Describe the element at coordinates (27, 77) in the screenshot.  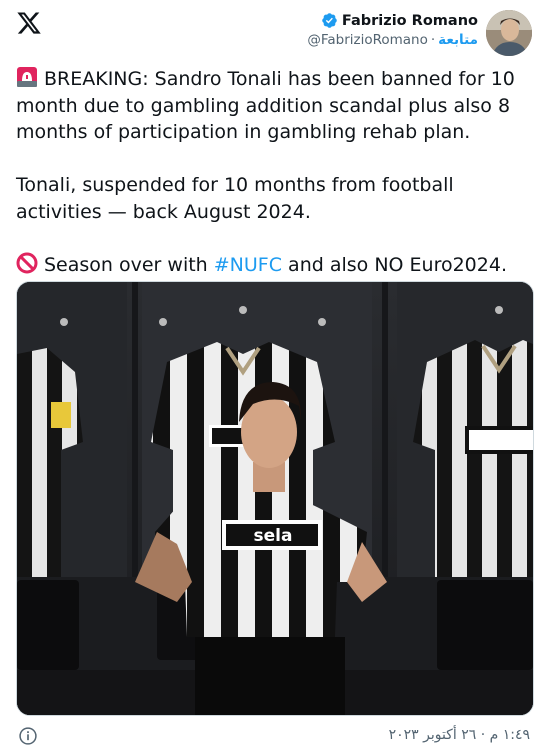
I see `siren-icon` at that location.